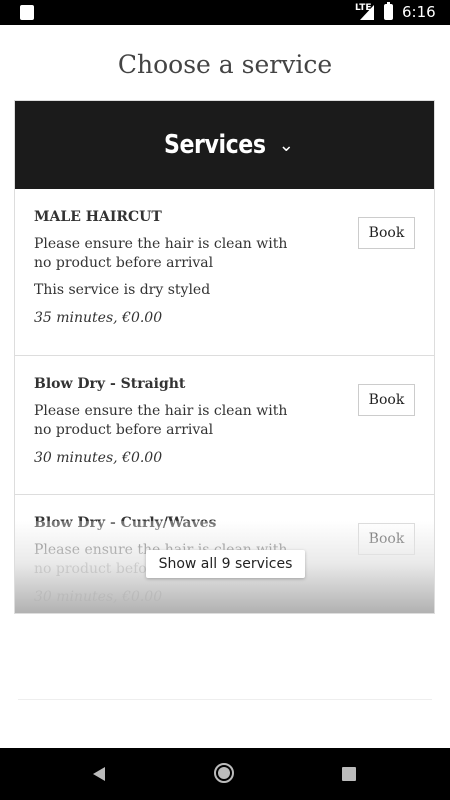  Describe the element at coordinates (225, 12) in the screenshot. I see `status-bar: LTE 6:16` at that location.